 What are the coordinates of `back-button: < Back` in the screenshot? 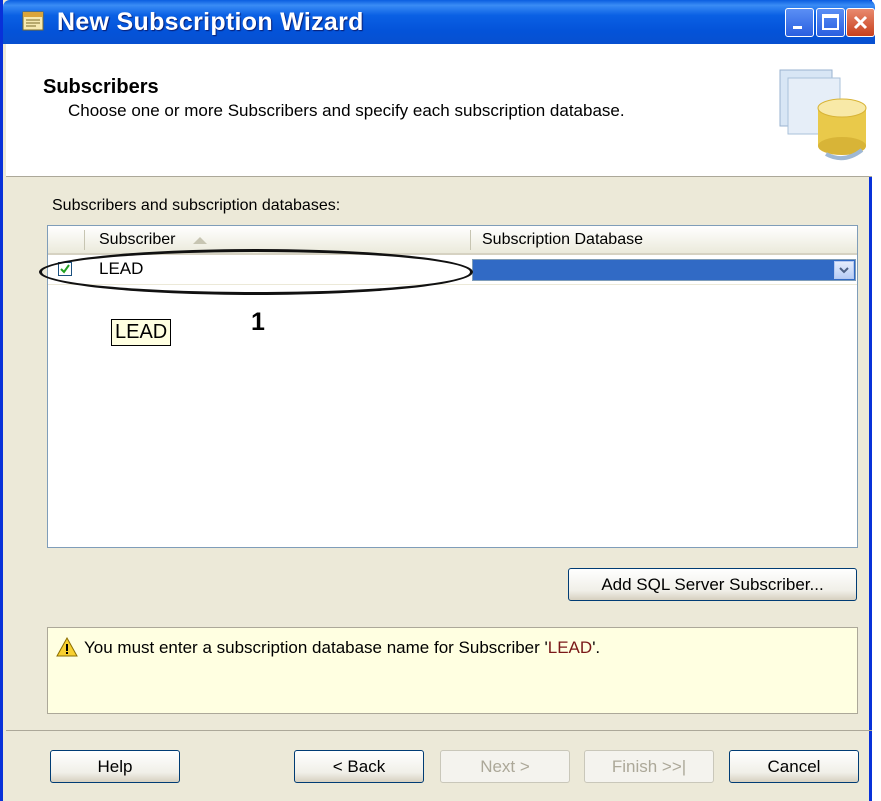 It's located at (359, 766).